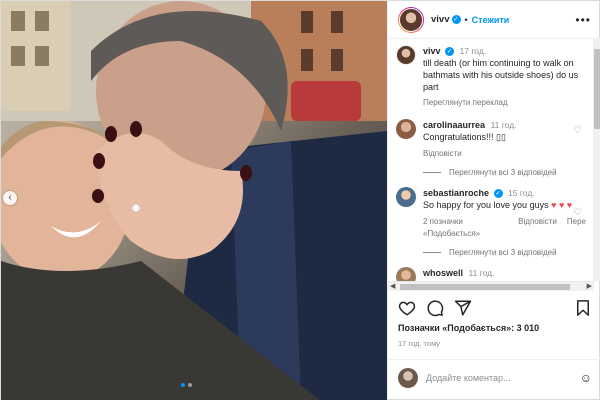 The image size is (600, 400). What do you see at coordinates (432, 51) in the screenshot?
I see `caption-username: vivv` at bounding box center [432, 51].